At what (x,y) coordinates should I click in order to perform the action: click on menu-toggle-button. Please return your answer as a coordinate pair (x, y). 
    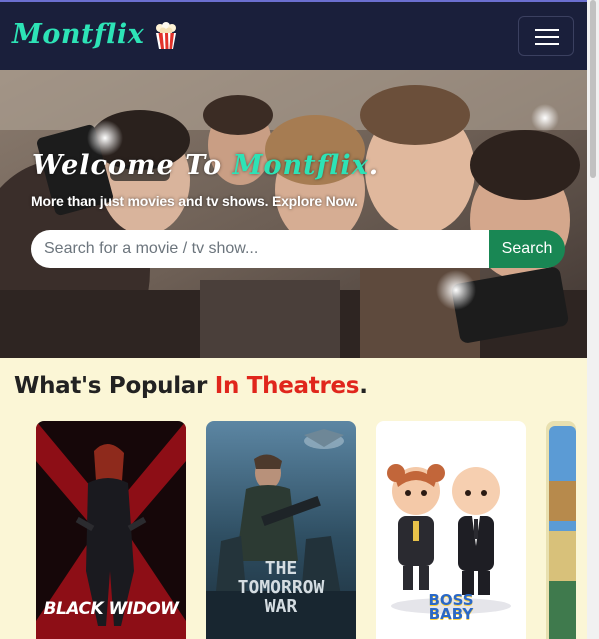
    Looking at the image, I should click on (546, 36).